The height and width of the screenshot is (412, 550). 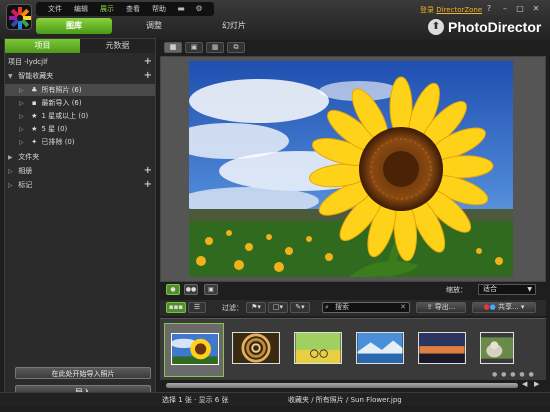 What do you see at coordinates (80, 62) in the screenshot?
I see `project-row: 项目 -lydcjlf +` at bounding box center [80, 62].